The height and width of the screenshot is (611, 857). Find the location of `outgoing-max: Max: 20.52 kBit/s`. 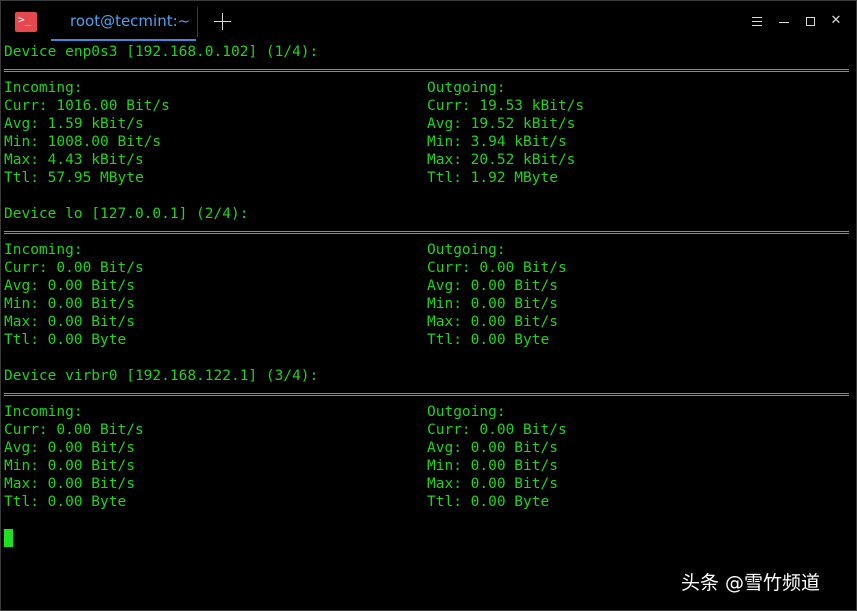

outgoing-max: Max: 20.52 kBit/s is located at coordinates (501, 160).